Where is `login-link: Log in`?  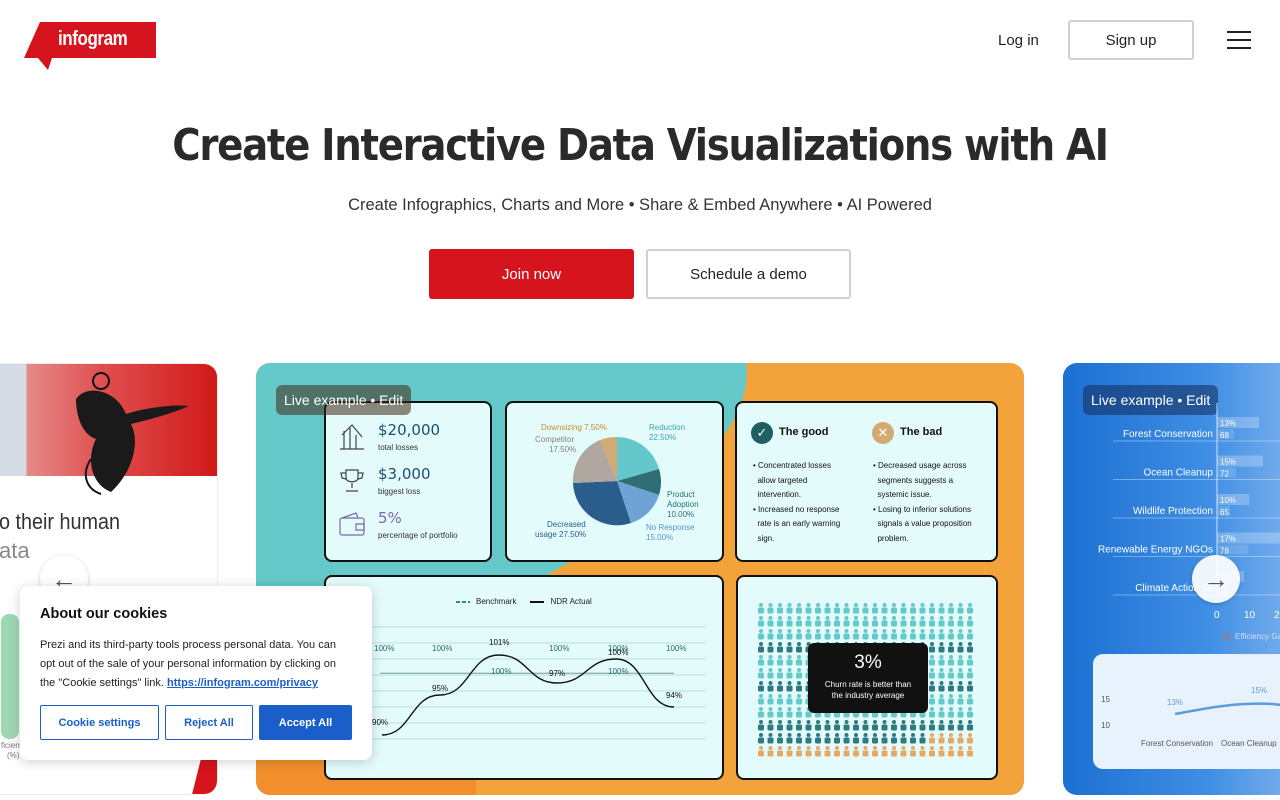 login-link: Log in is located at coordinates (1018, 40).